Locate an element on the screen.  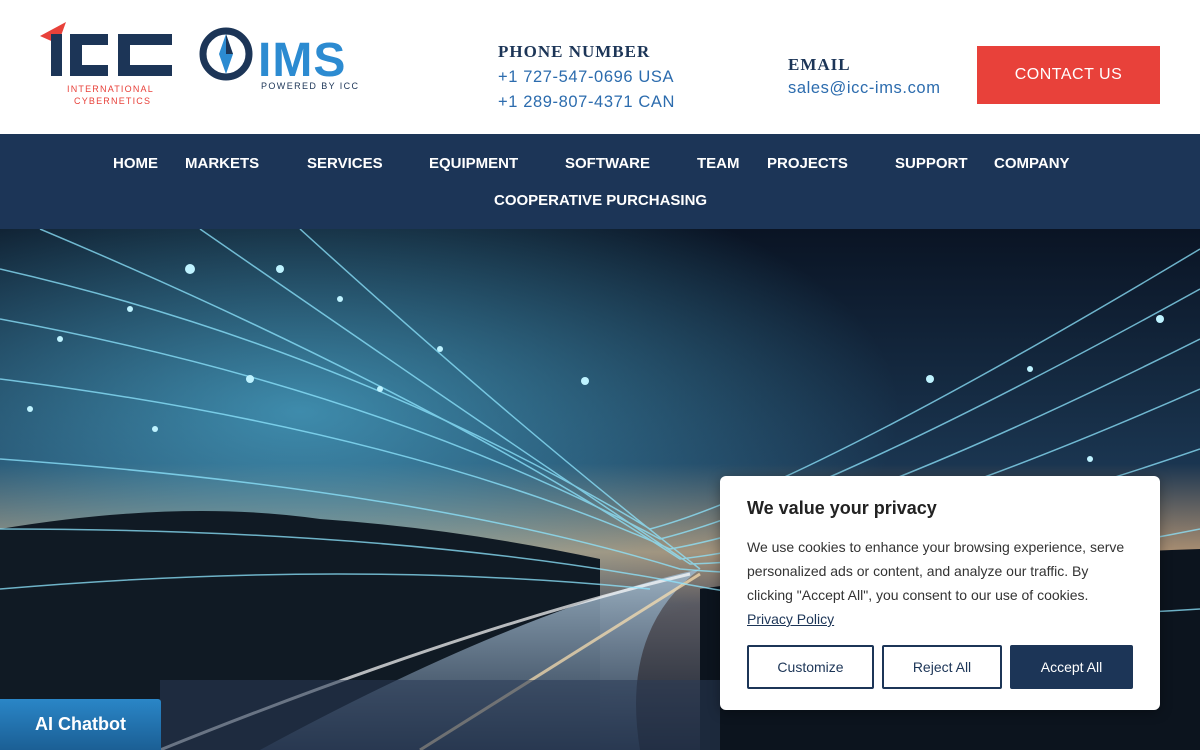
svg-text: CYBERNETICS is located at coordinates (112, 101).